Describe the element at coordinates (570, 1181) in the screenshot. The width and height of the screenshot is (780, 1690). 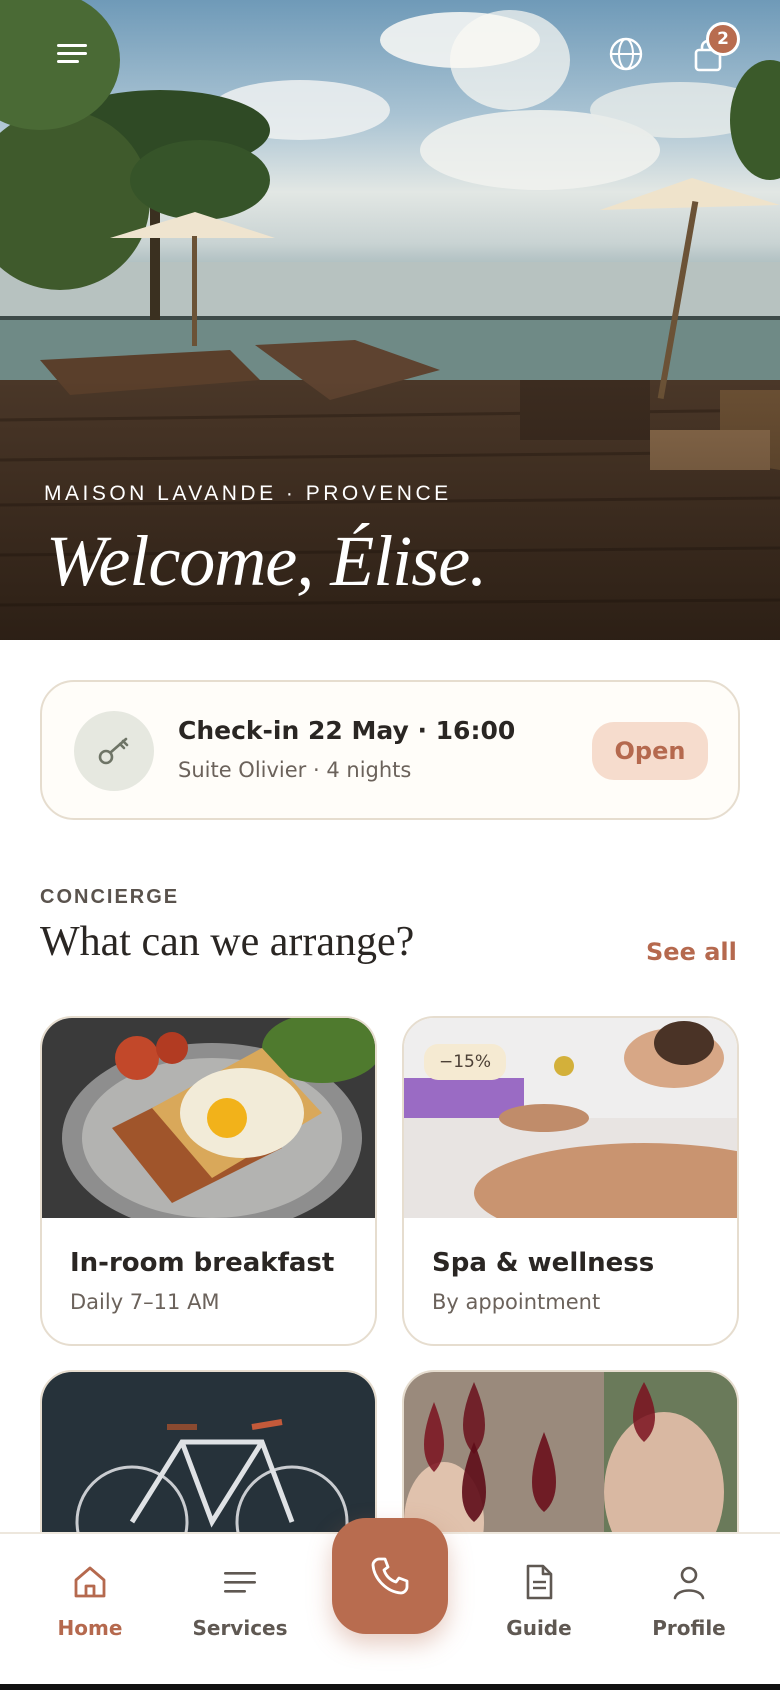
I see `service-card-spa: −15% Spa & wellness By appointment` at that location.